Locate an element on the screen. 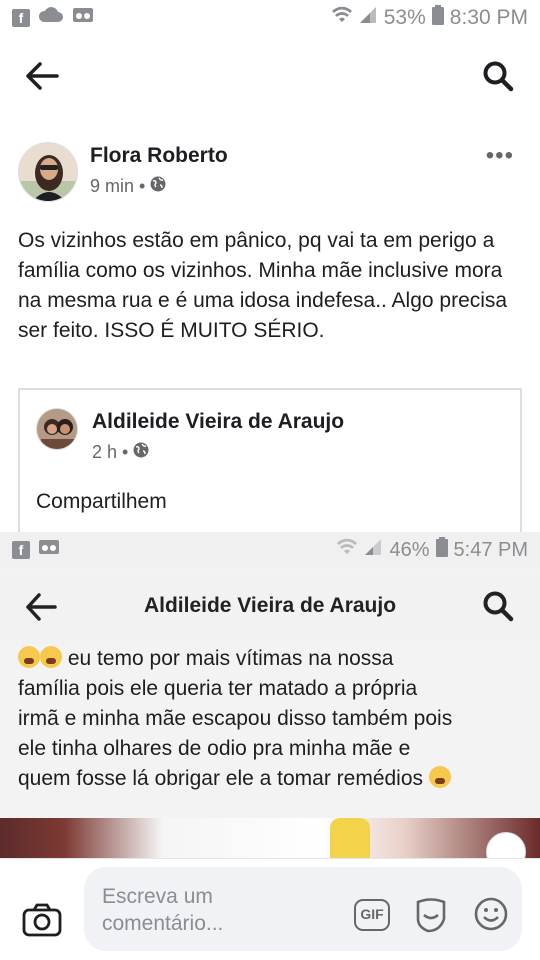 This screenshot has width=540, height=960. embedded-clock: 5:47 PM is located at coordinates (490, 549).